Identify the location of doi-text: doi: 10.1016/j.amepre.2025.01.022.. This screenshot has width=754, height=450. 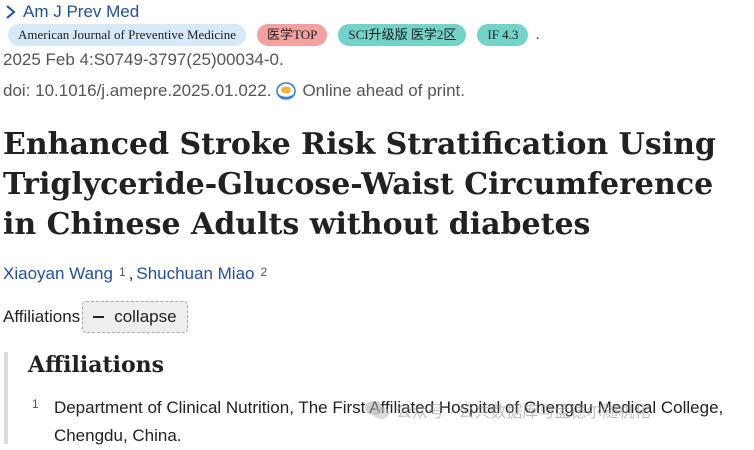
(137, 90).